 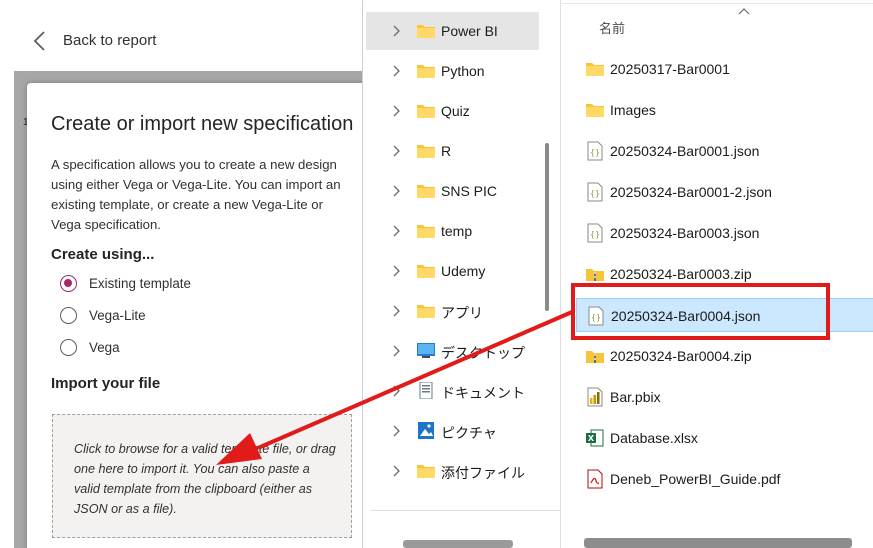 I want to click on radio-label: Existing template, so click(x=140, y=283).